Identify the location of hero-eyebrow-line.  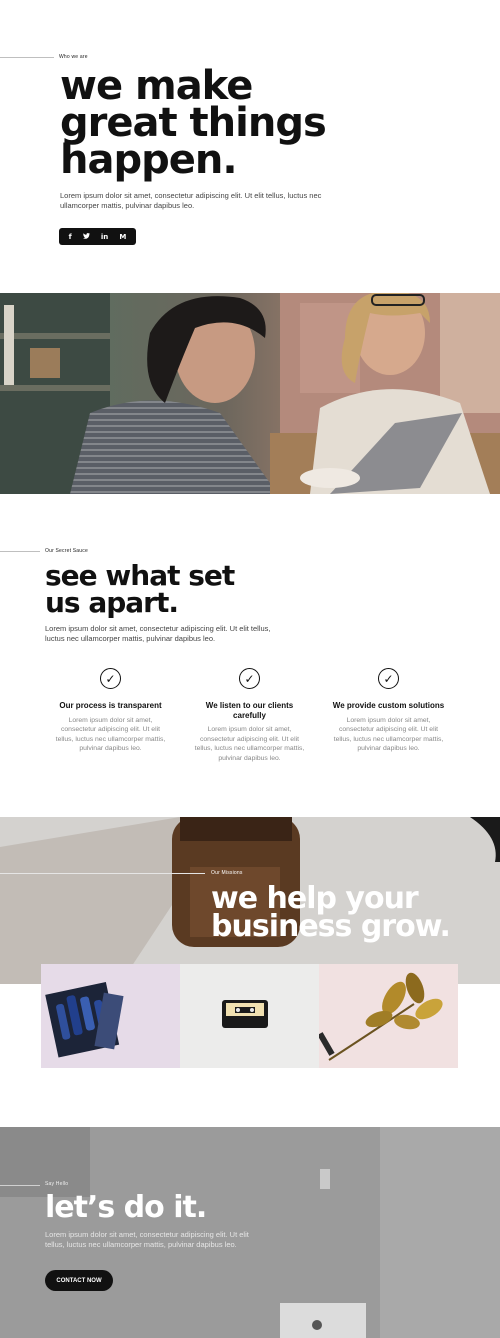
(27, 57).